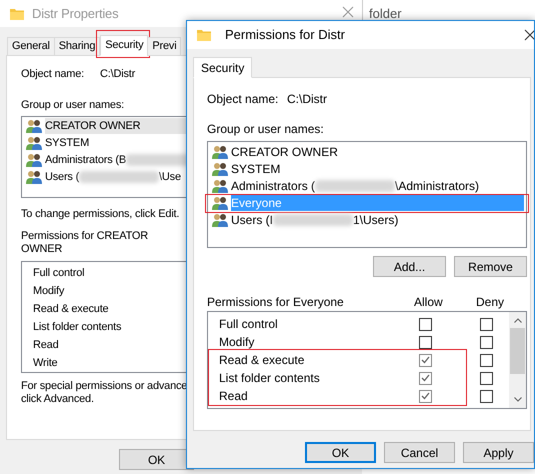  I want to click on user-name: Administrators (, so click(273, 186).